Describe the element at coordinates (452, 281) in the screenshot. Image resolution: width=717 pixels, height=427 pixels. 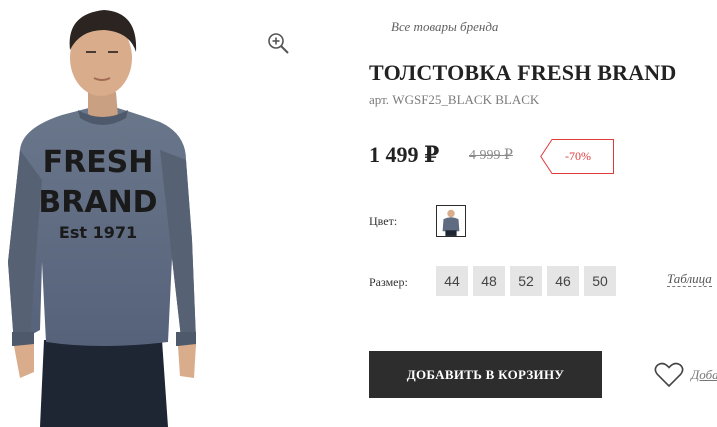
I see `size-option-44: 44` at that location.